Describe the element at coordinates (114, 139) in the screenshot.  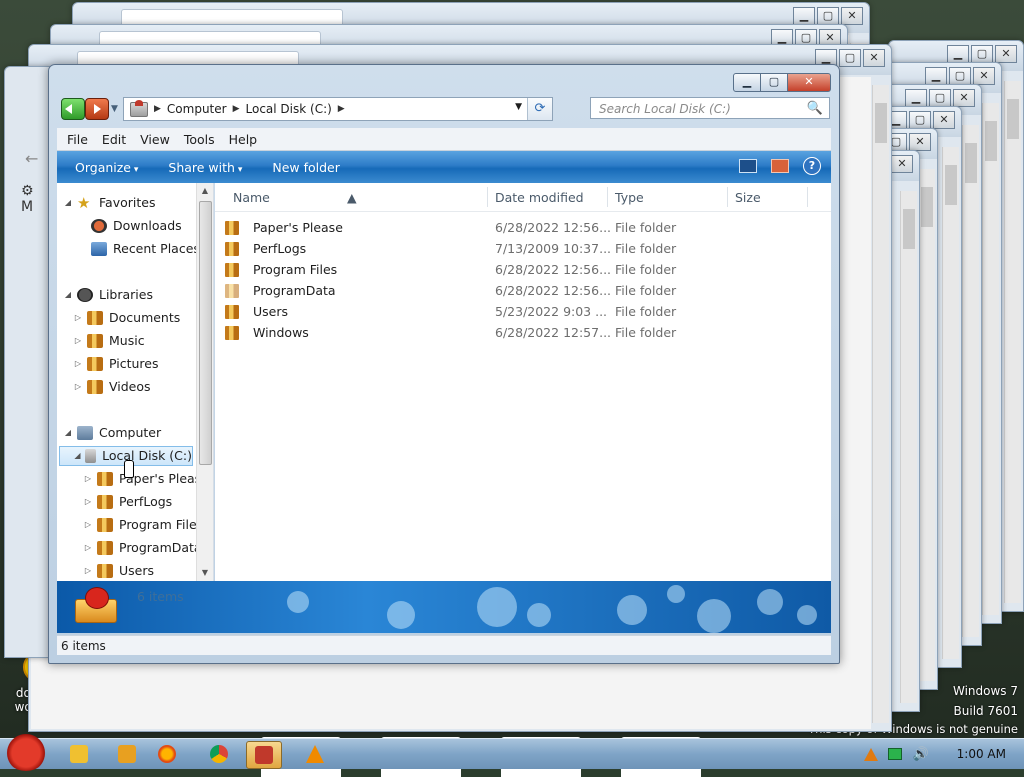
I see `menu-edit: Edit` at that location.